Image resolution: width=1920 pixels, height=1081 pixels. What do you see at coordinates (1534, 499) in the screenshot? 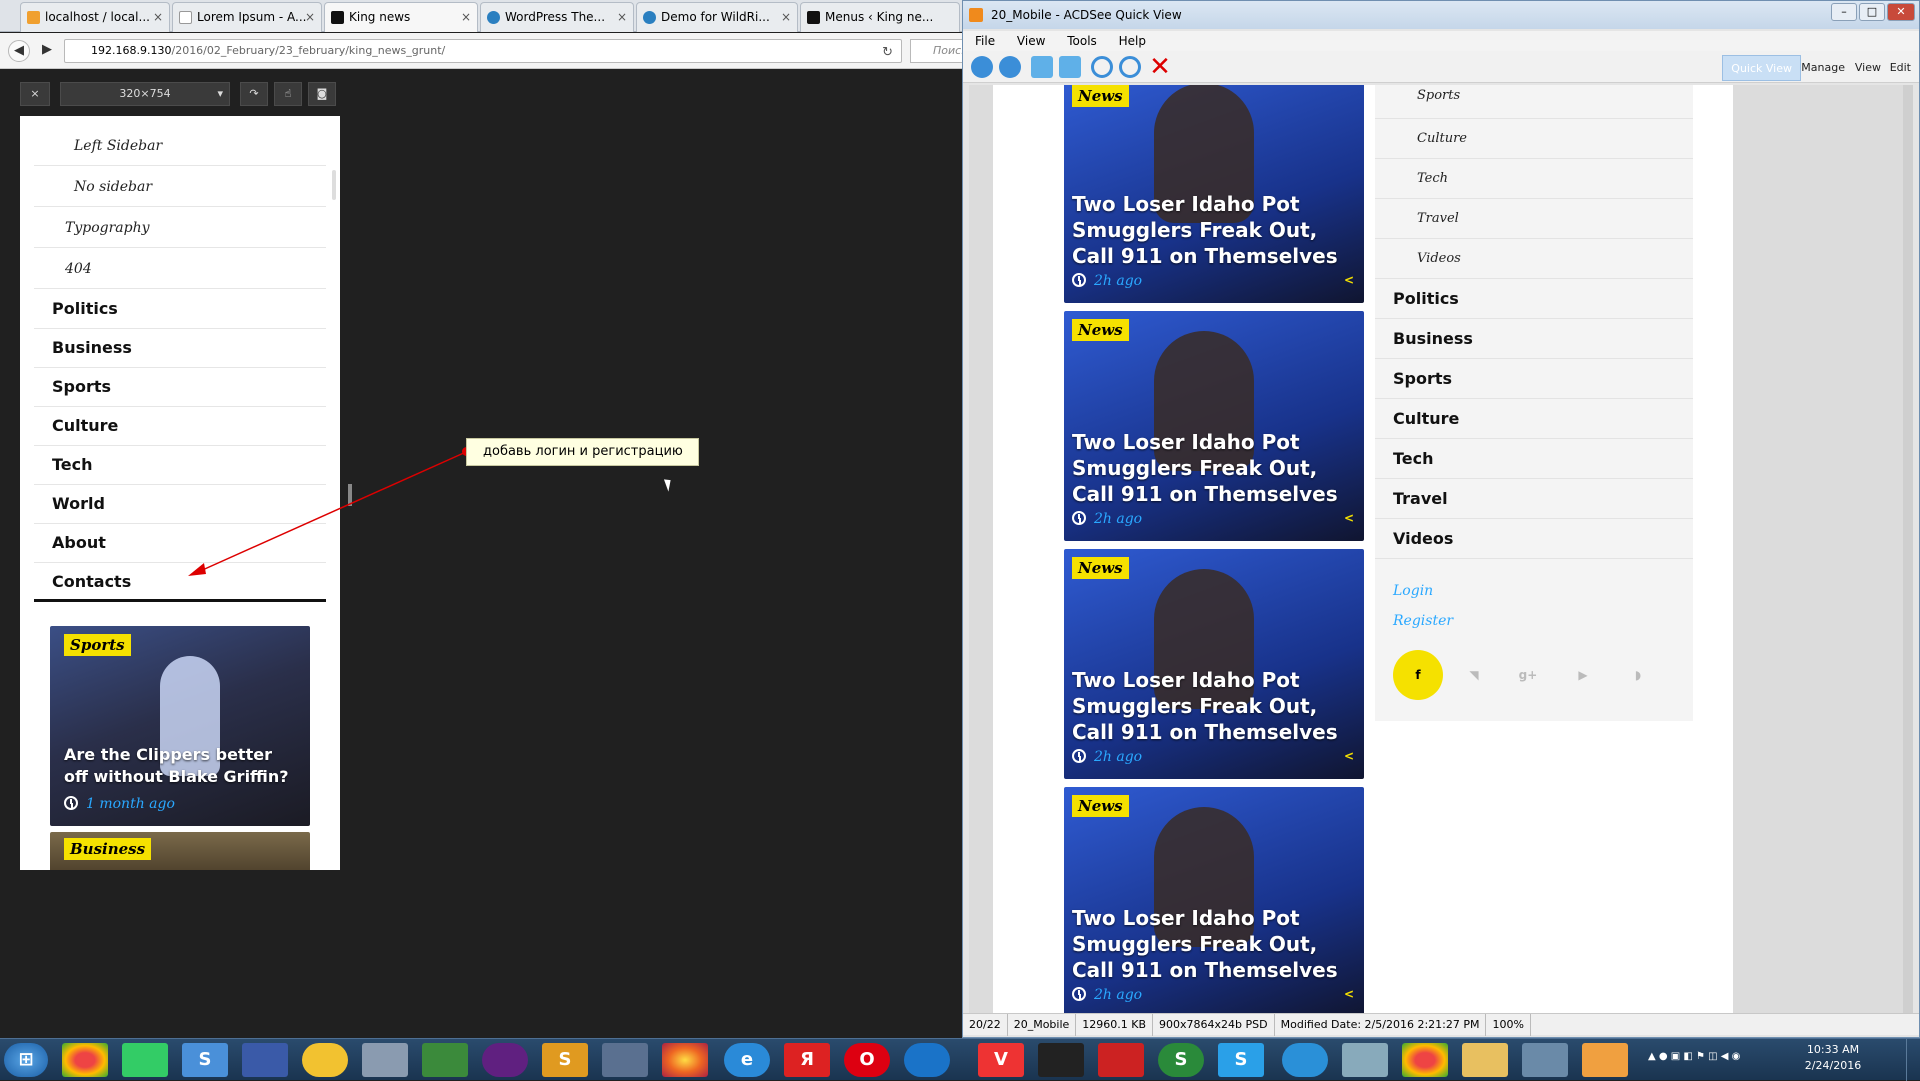
I see `sidebar-item-travel: Travel` at bounding box center [1534, 499].